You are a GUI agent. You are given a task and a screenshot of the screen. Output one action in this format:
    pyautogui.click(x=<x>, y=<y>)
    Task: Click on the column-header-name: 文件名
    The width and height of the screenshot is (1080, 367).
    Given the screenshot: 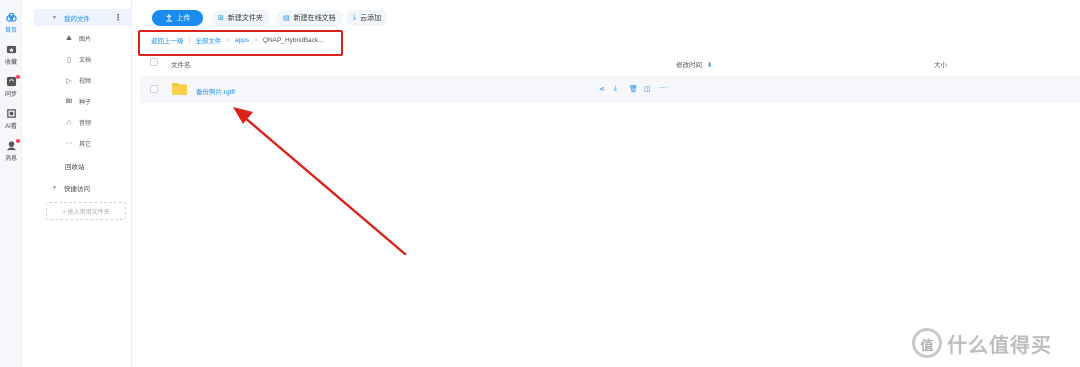 What is the action you would take?
    pyautogui.click(x=181, y=64)
    